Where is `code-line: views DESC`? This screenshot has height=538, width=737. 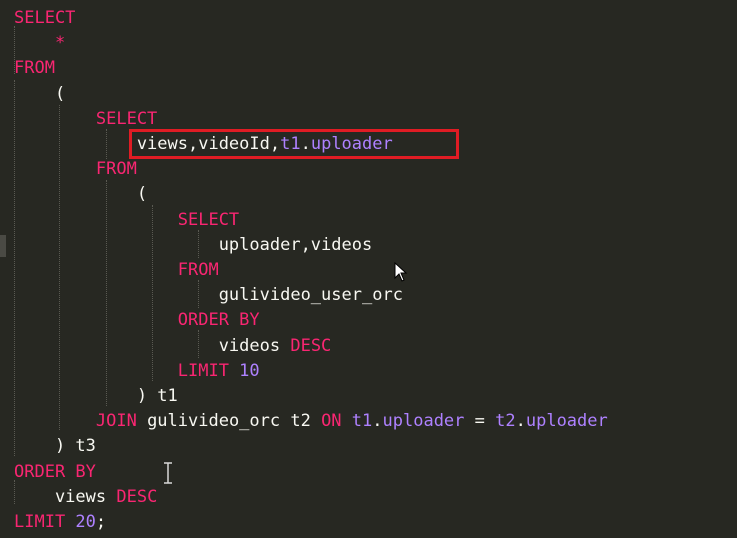
code-line: views DESC is located at coordinates (85, 497).